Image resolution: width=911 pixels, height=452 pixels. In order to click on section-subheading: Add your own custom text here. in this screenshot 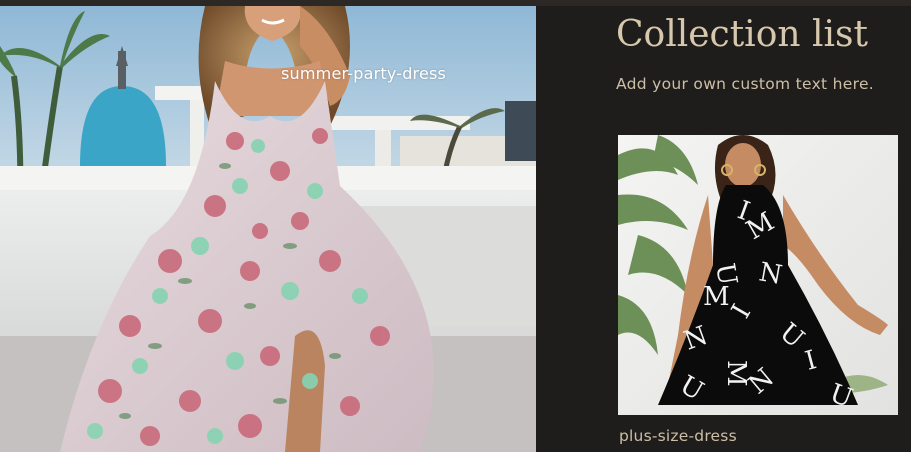, I will do `click(745, 84)`.